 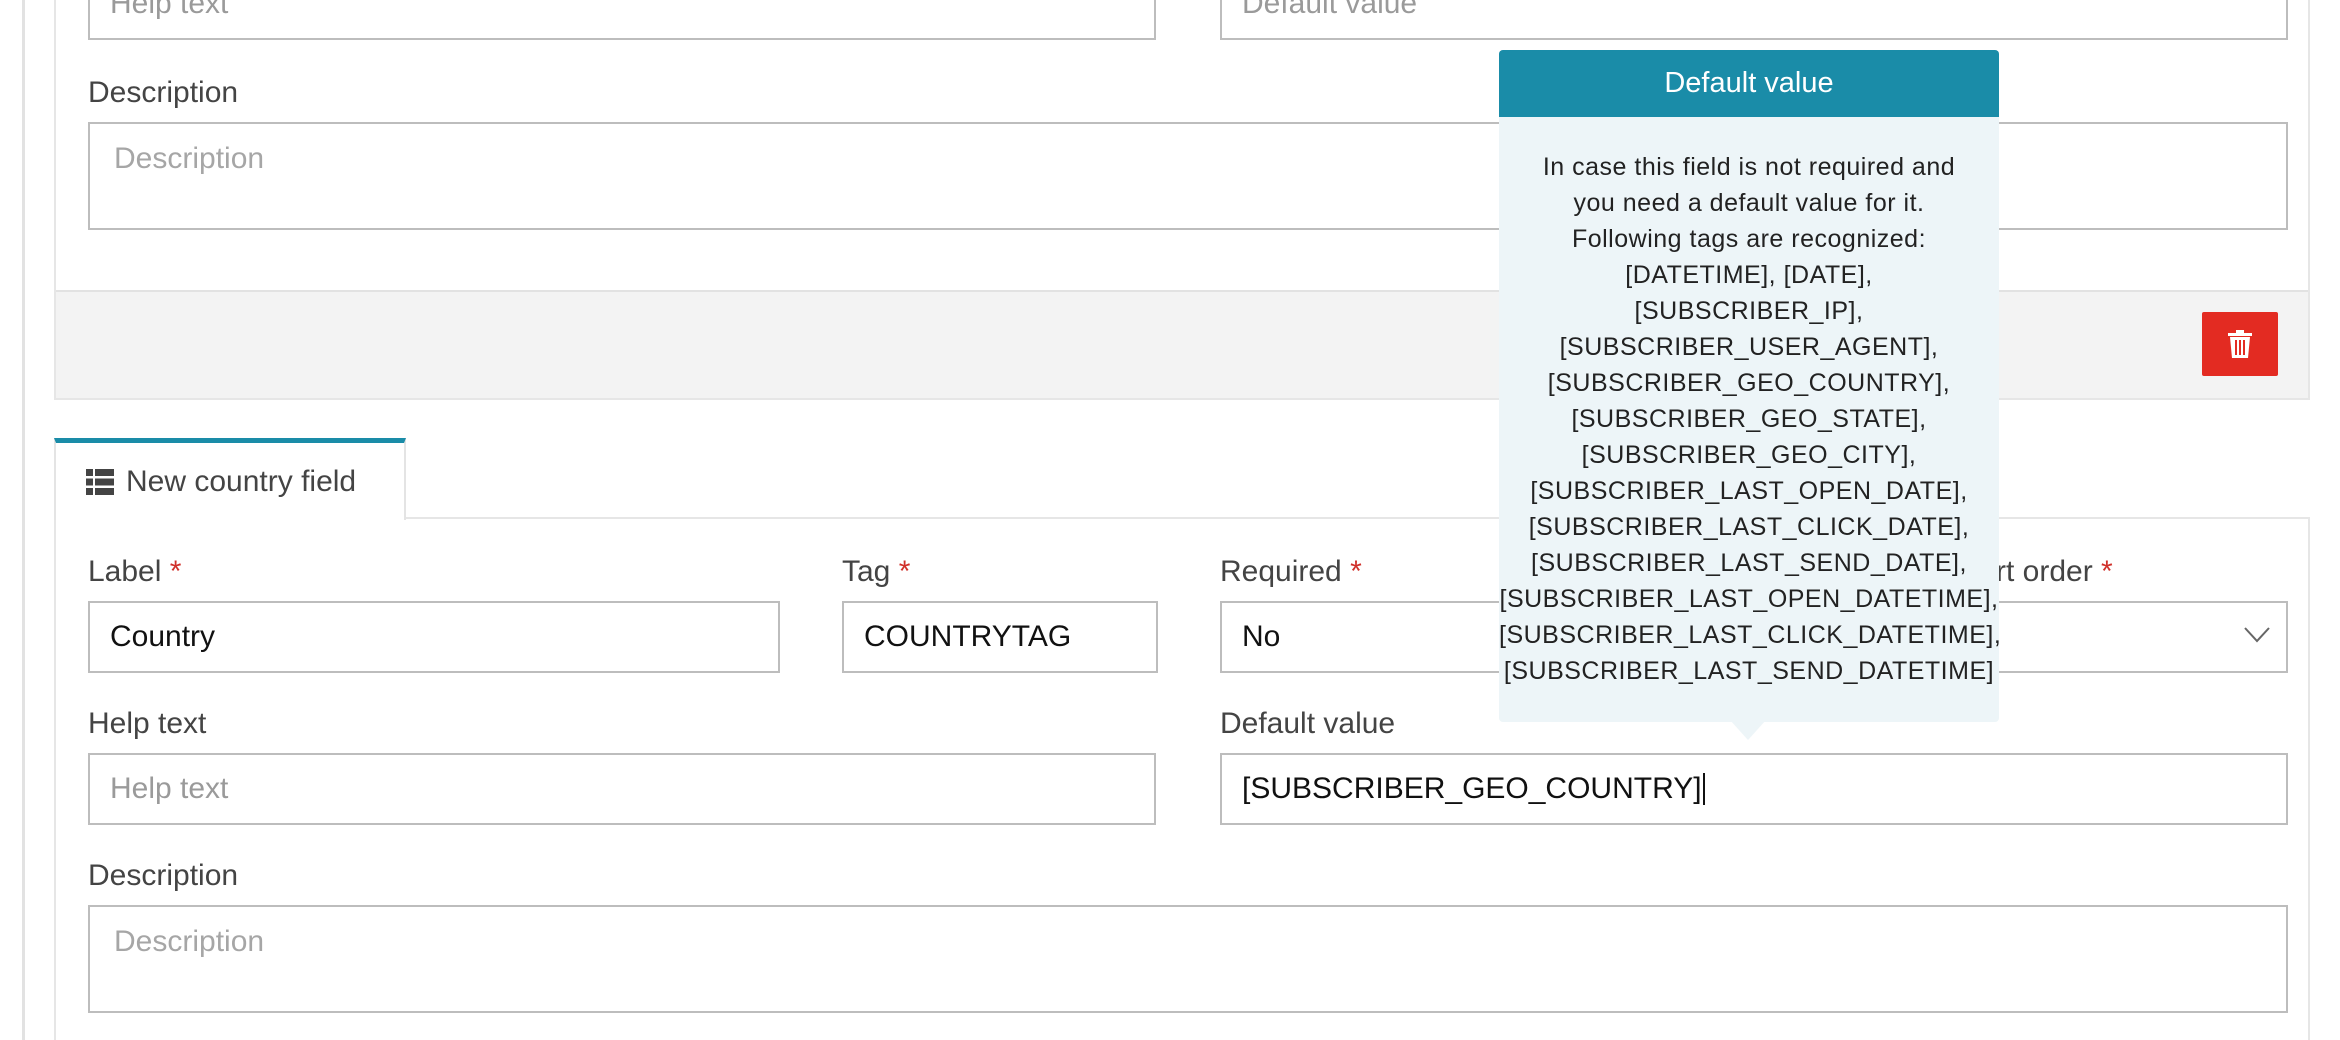 I want to click on tooltip-line: [SUBSCRIBER_IP],, so click(x=1749, y=311).